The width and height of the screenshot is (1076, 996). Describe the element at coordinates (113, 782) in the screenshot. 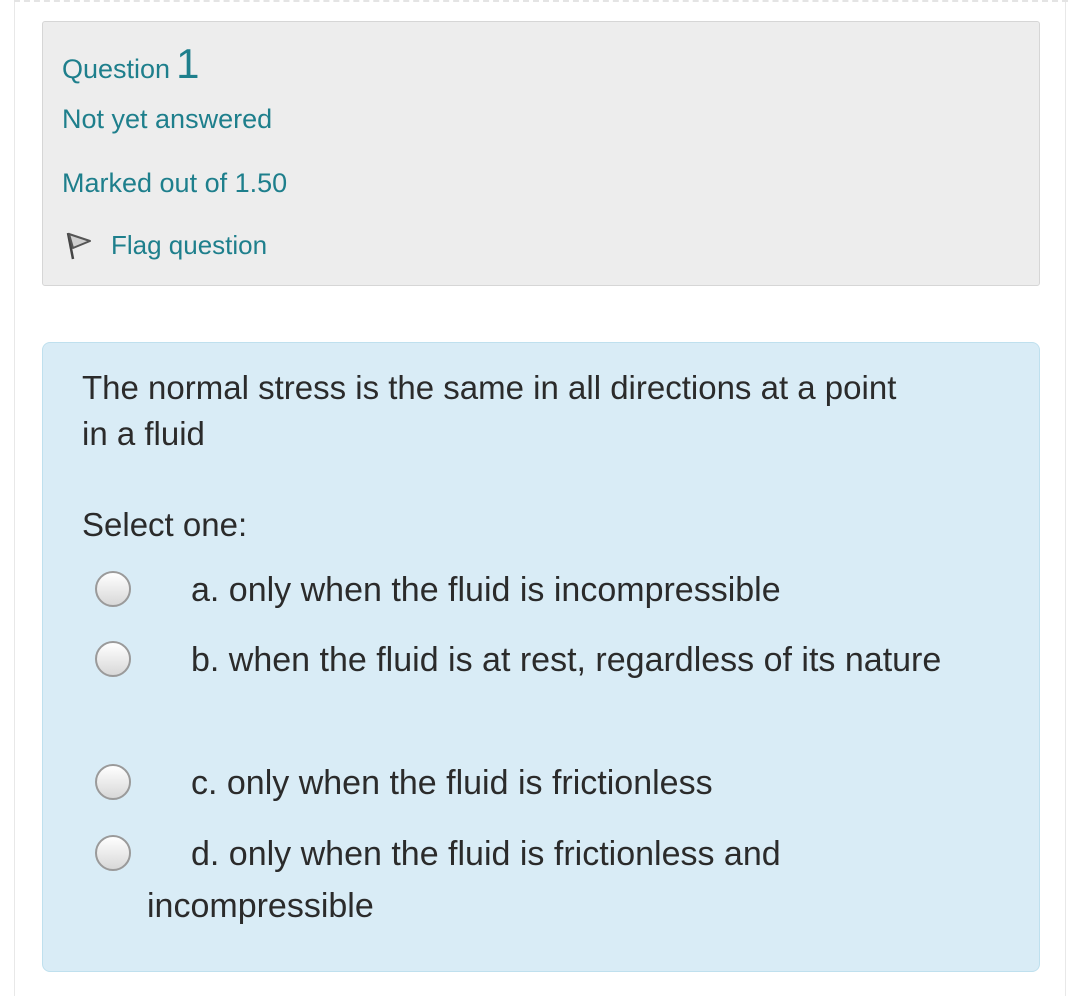

I see `radio-button-c` at that location.